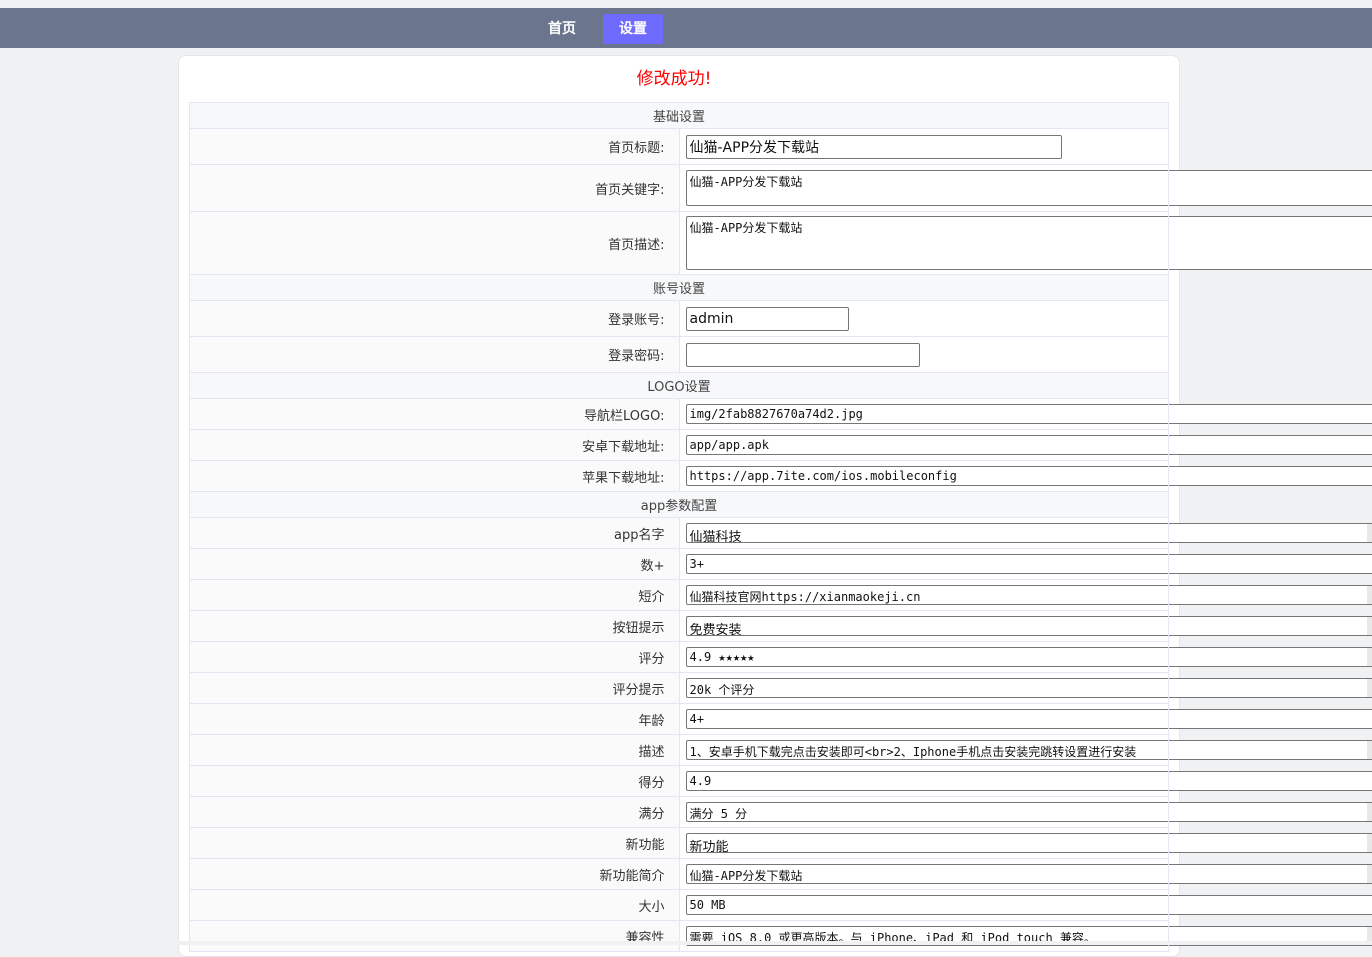 The width and height of the screenshot is (1372, 957). I want to click on row-nav-logo: 导航栏LOGO: img/2fab8827670a74d2.jpg, so click(679, 414).